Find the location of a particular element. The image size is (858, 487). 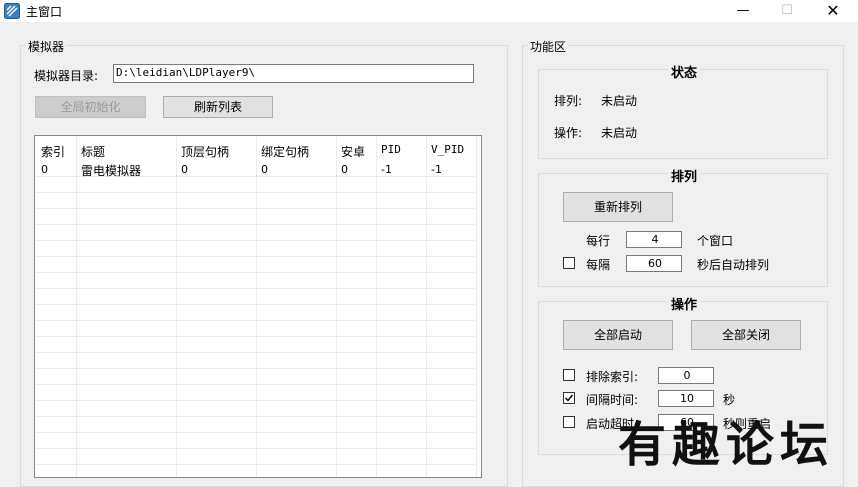

global-init-button: 全局初始化 is located at coordinates (90, 107).